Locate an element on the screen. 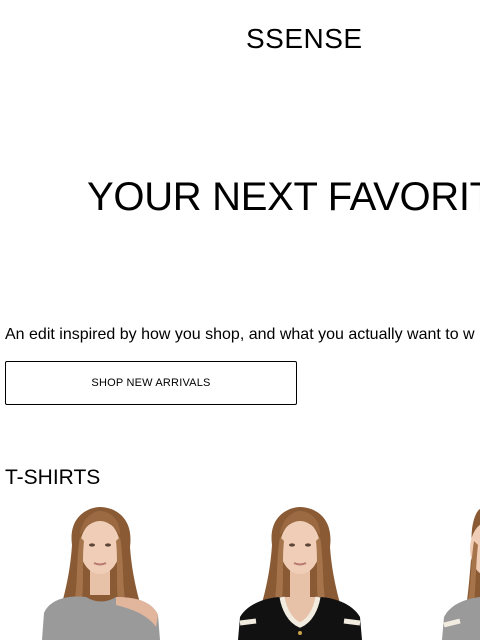  grey-off-shoulder-tshirt-image is located at coordinates (101, 573).